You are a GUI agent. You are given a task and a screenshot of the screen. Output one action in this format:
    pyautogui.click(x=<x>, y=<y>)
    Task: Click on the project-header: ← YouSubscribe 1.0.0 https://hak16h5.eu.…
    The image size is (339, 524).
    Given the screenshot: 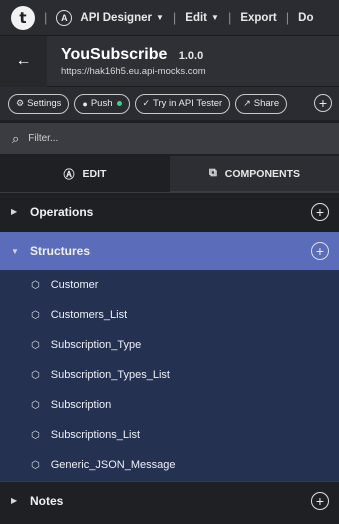 What is the action you would take?
    pyautogui.click(x=169, y=61)
    